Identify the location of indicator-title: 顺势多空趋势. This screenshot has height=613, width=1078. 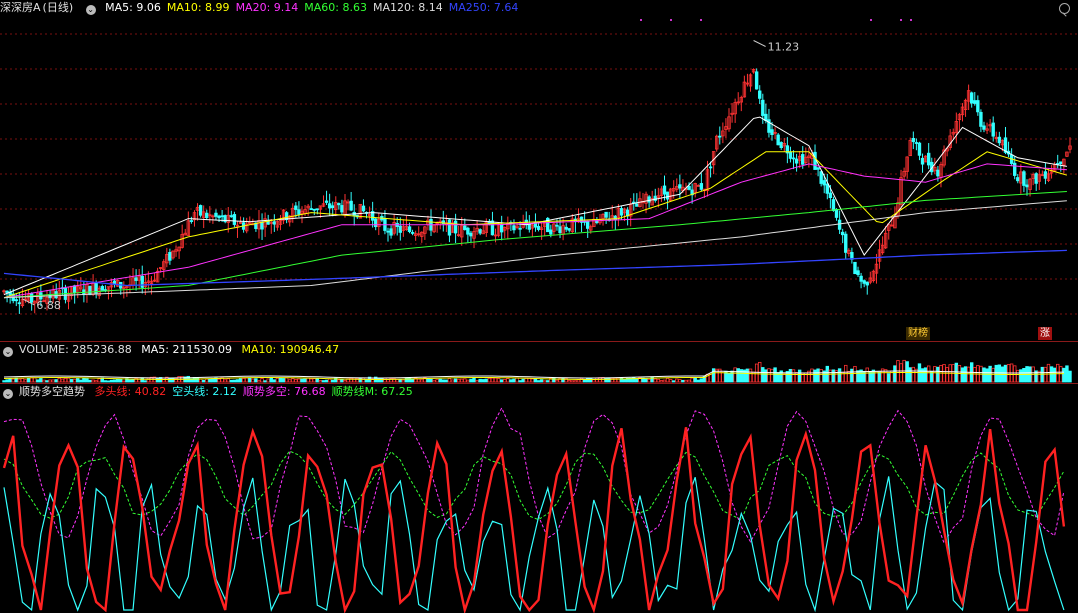
(52, 391).